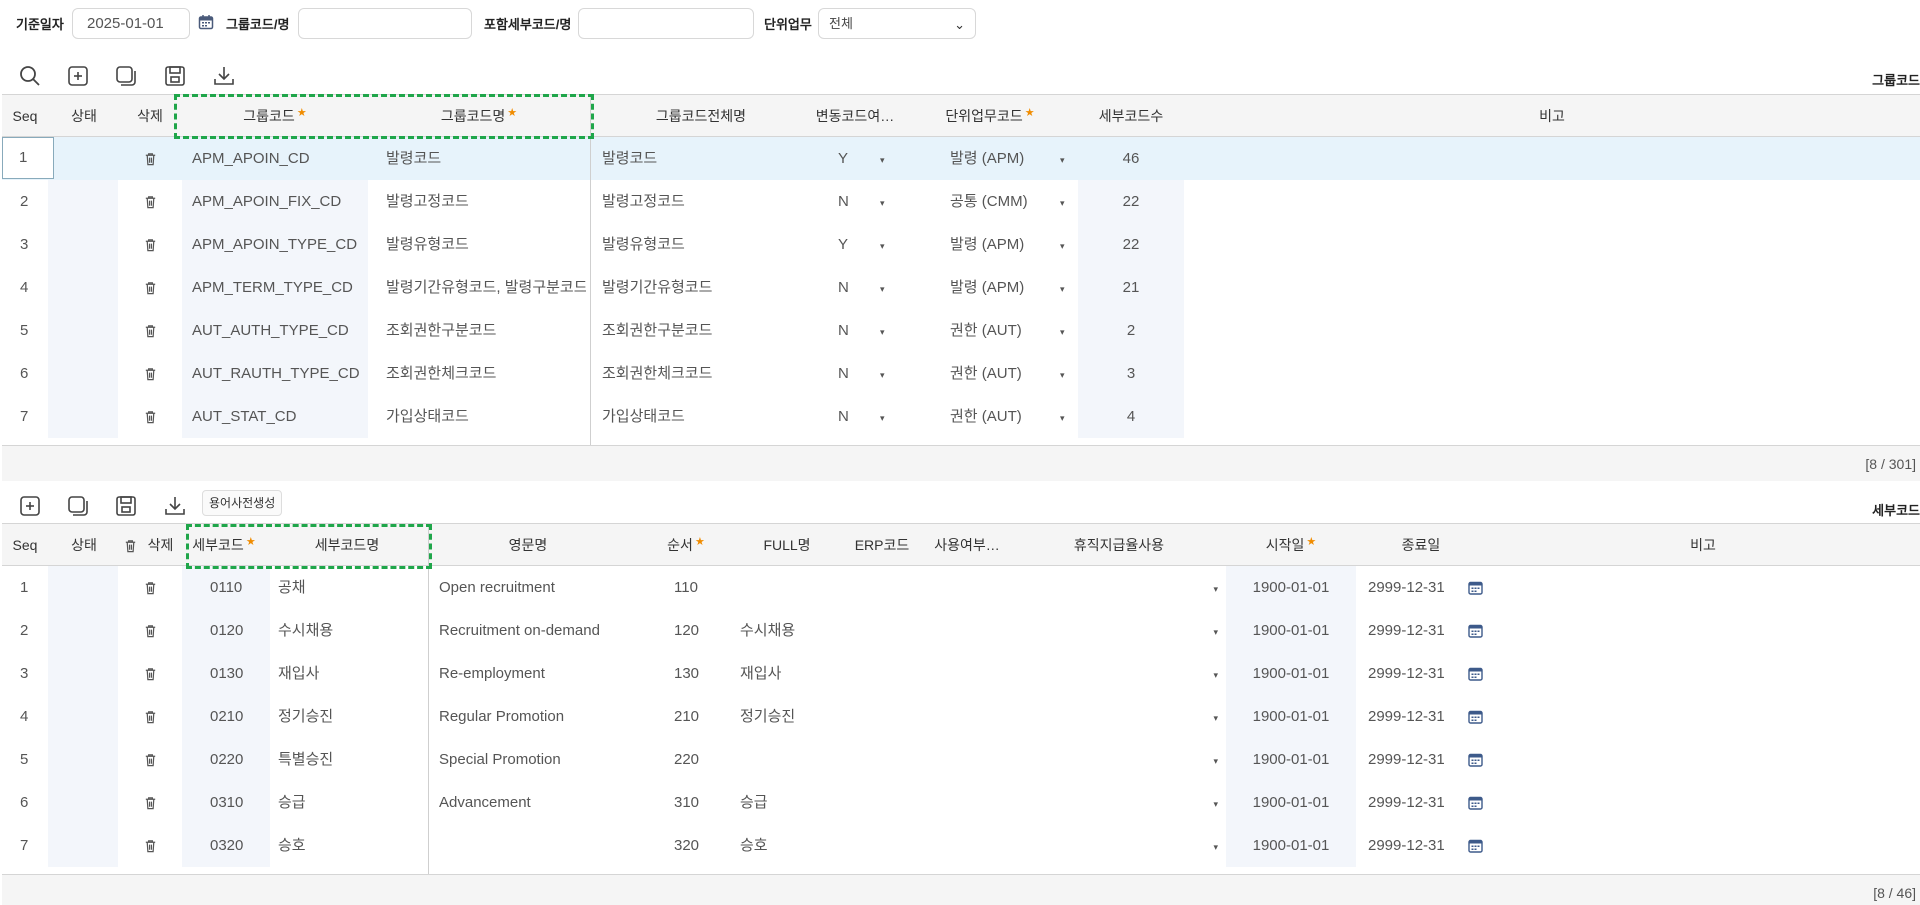 The image size is (1920, 905). Describe the element at coordinates (353, 630) in the screenshot. I see `detail-name-cell: 수시채용` at that location.